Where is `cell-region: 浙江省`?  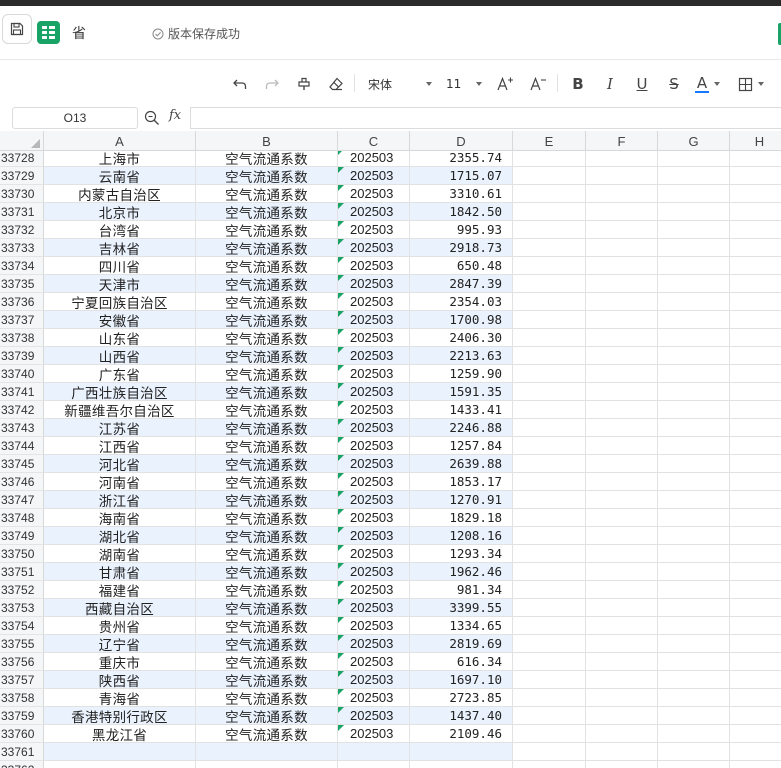
cell-region: 浙江省 is located at coordinates (120, 500).